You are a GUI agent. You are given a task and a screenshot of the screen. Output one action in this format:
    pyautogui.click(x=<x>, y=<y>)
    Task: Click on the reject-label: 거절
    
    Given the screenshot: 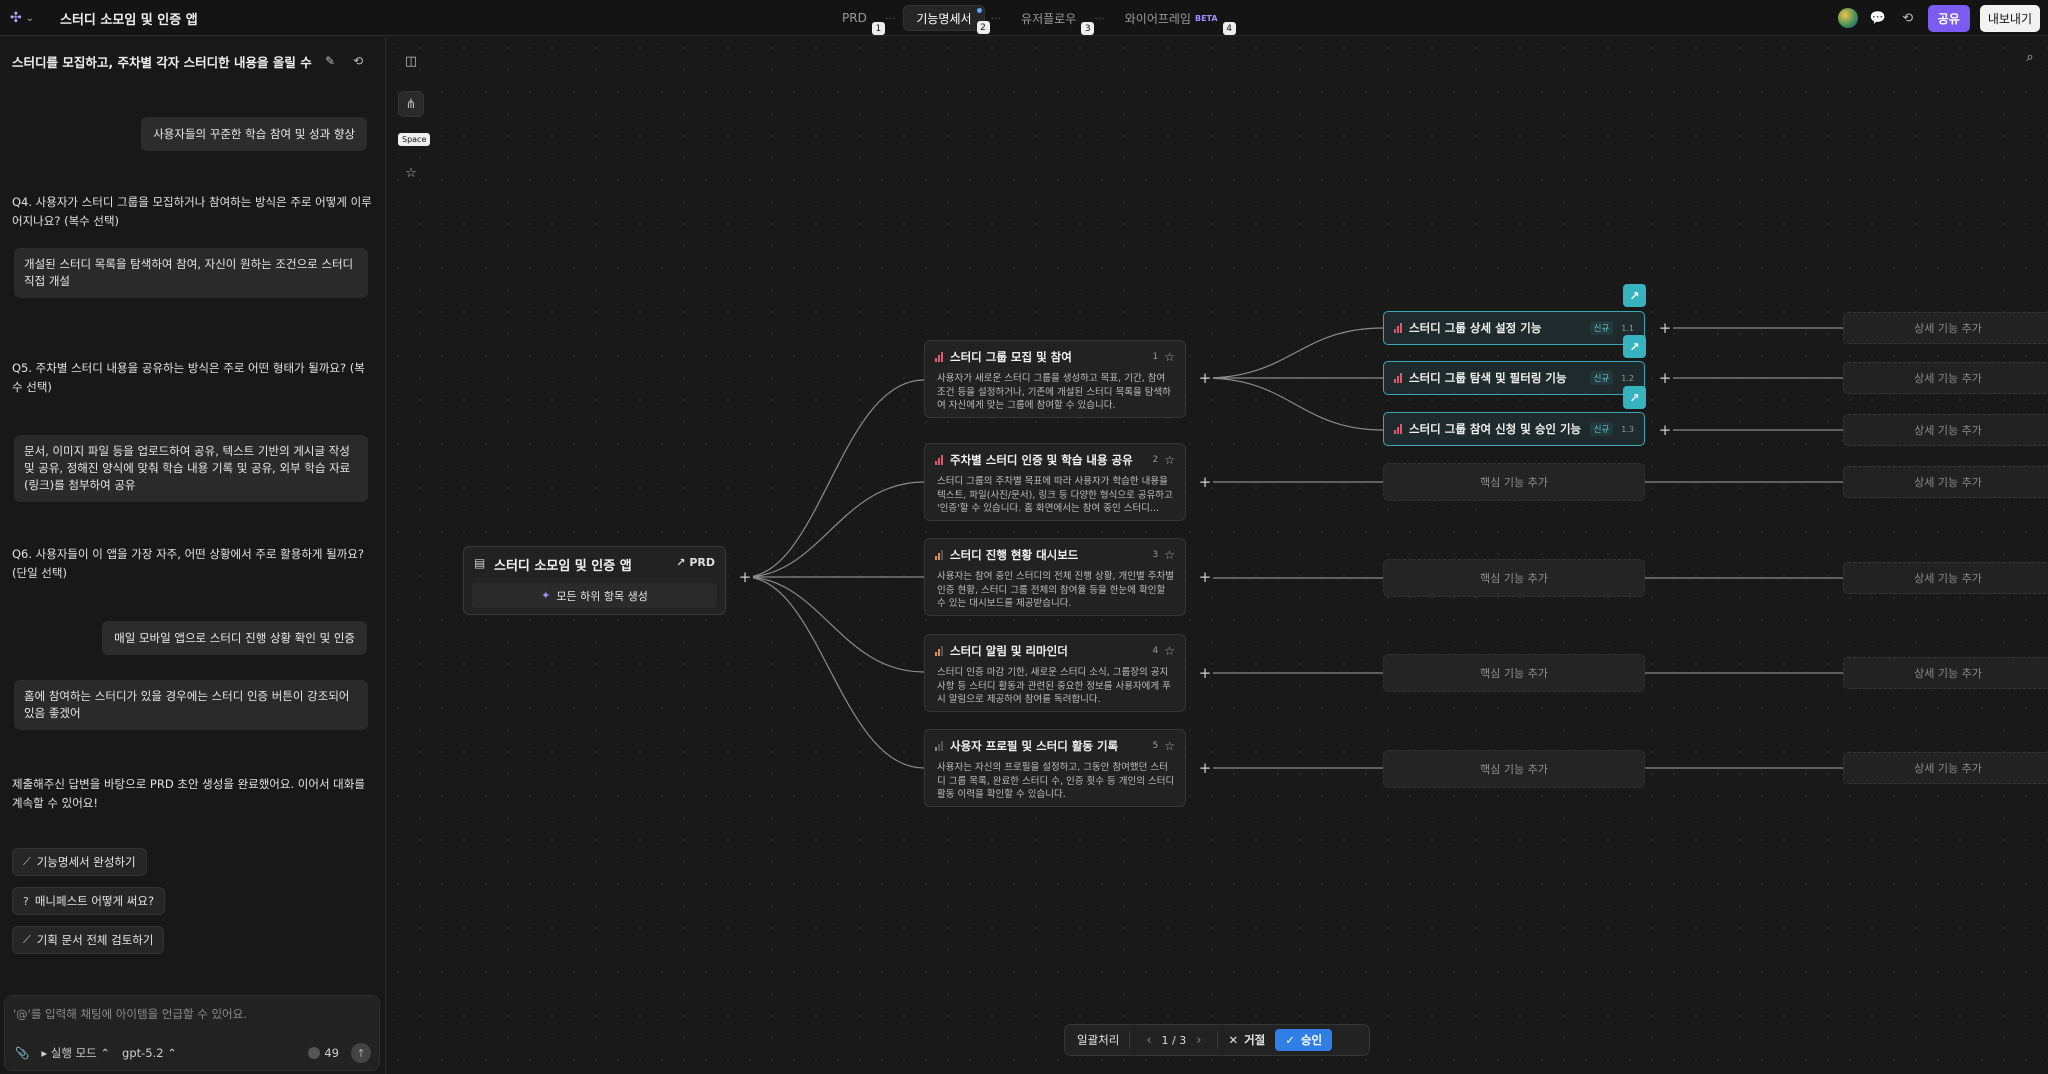 What is the action you would take?
    pyautogui.click(x=1255, y=1040)
    